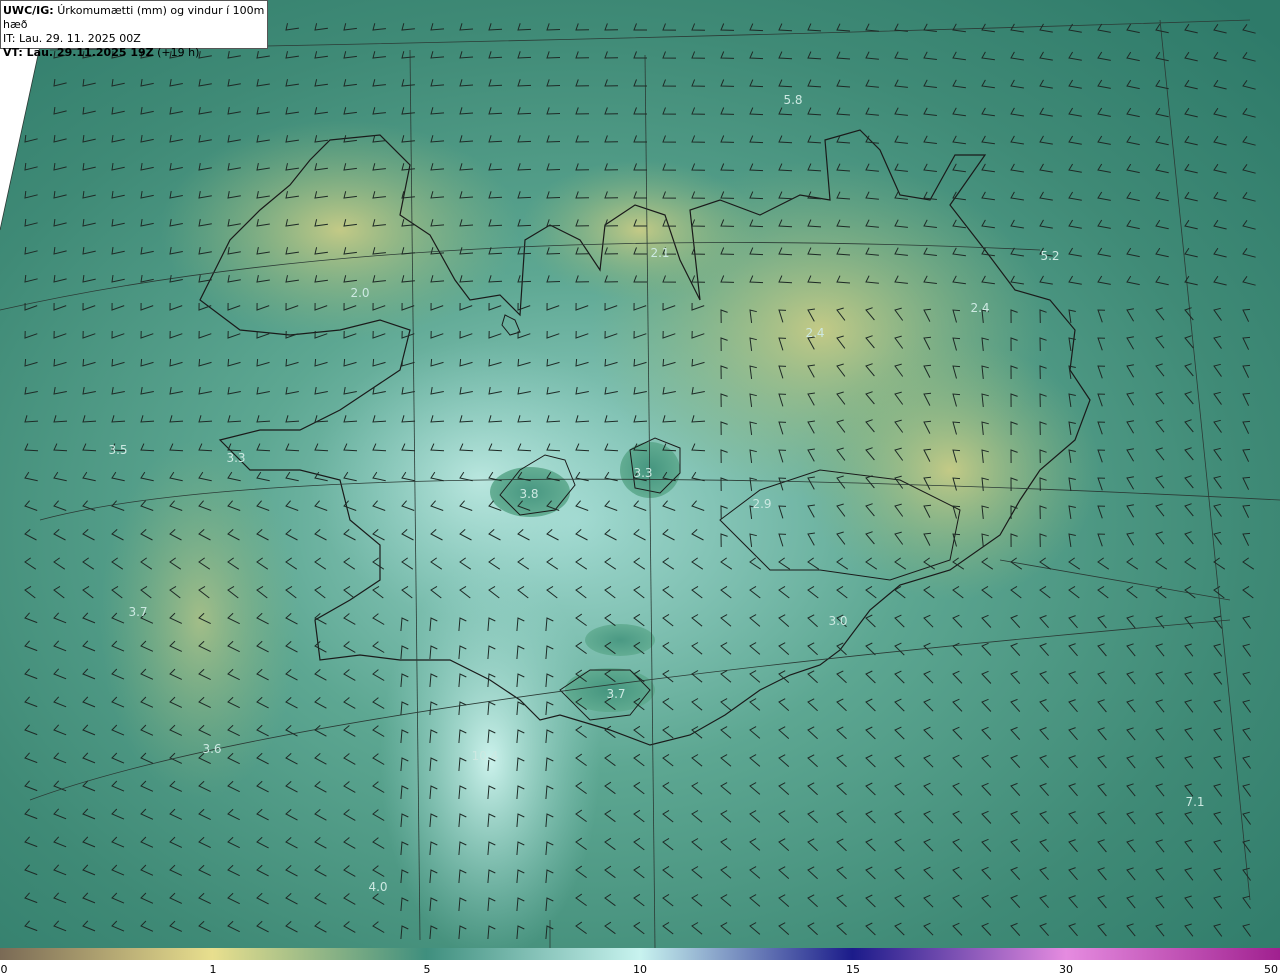 Image resolution: width=1280 pixels, height=978 pixels. What do you see at coordinates (72, 38) in the screenshot?
I see `initial-time: IT: Lau. 29. 11. 2025 00Z` at bounding box center [72, 38].